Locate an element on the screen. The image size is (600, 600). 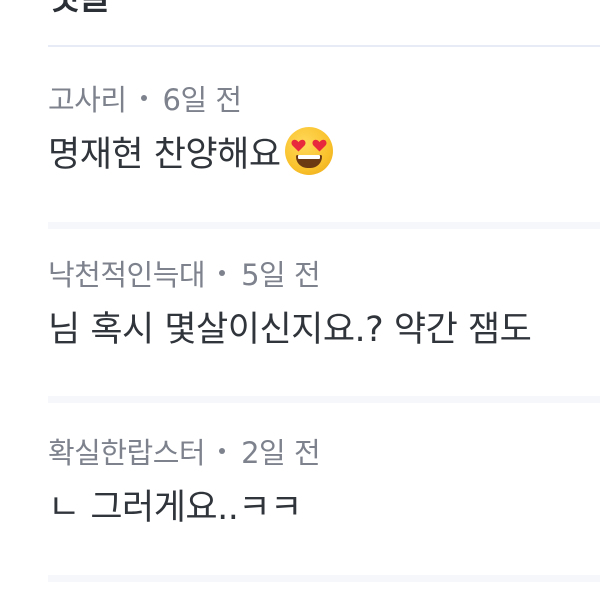
comment-meta: 확실한랍스터 2일 전 is located at coordinates (184, 452).